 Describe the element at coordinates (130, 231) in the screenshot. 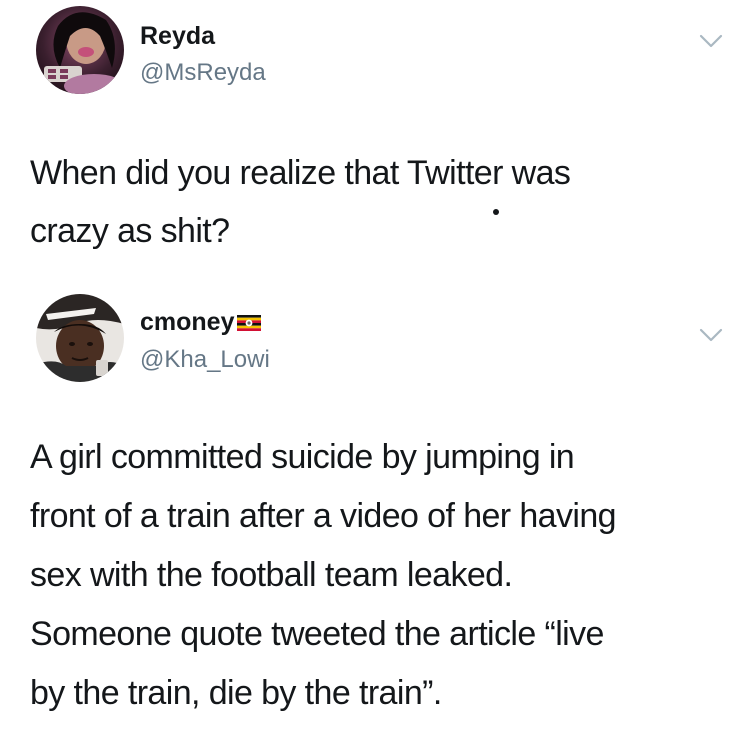

I see `tweet-text-line: crazy as shit?` at that location.